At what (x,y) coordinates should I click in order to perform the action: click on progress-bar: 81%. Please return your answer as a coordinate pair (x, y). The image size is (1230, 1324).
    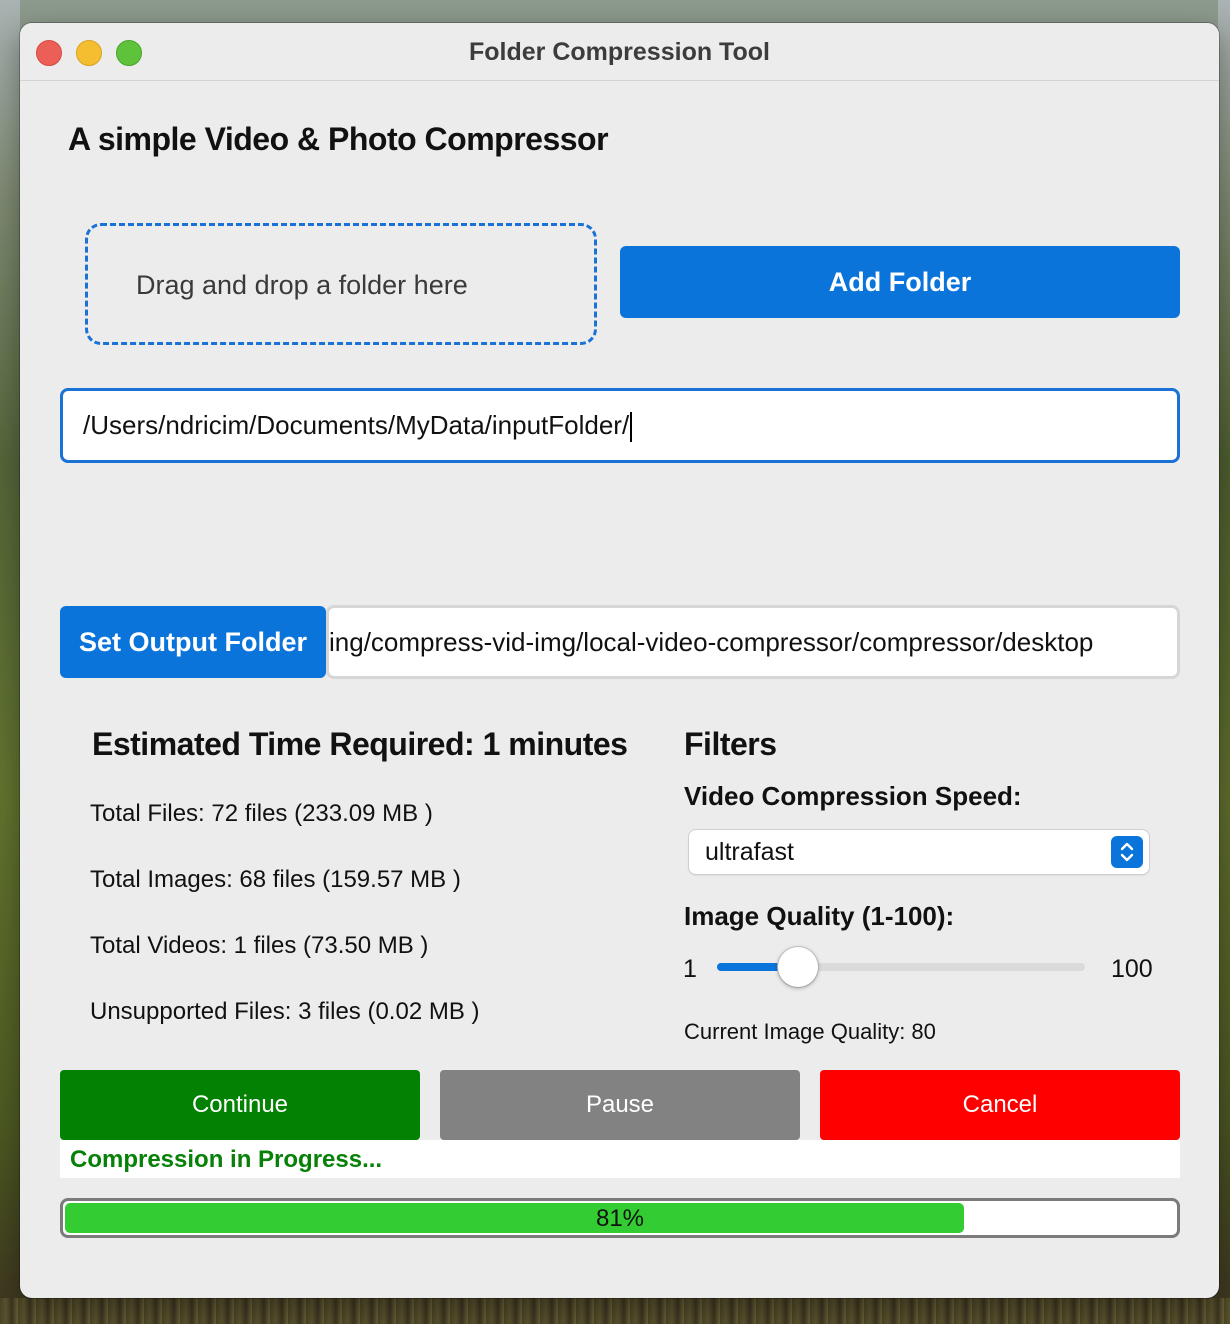
    Looking at the image, I should click on (620, 1218).